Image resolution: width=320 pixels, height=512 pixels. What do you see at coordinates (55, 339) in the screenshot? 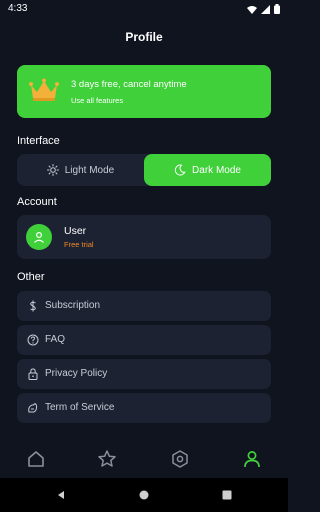
I see `list-item-label: FAQ` at bounding box center [55, 339].